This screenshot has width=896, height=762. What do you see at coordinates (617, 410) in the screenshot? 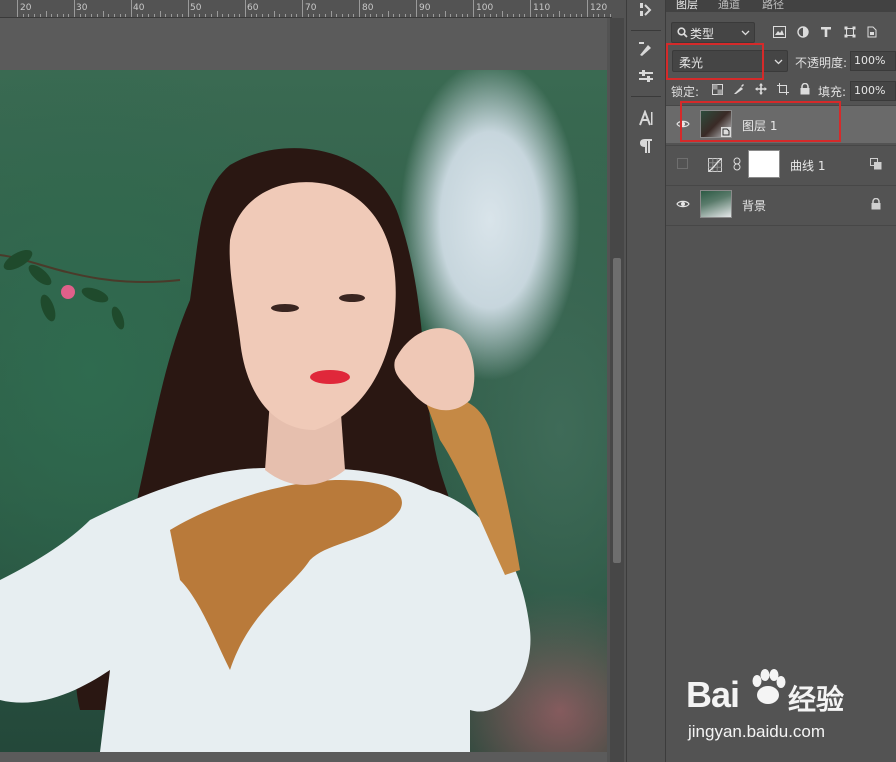
I see `scrollbar-thumb` at bounding box center [617, 410].